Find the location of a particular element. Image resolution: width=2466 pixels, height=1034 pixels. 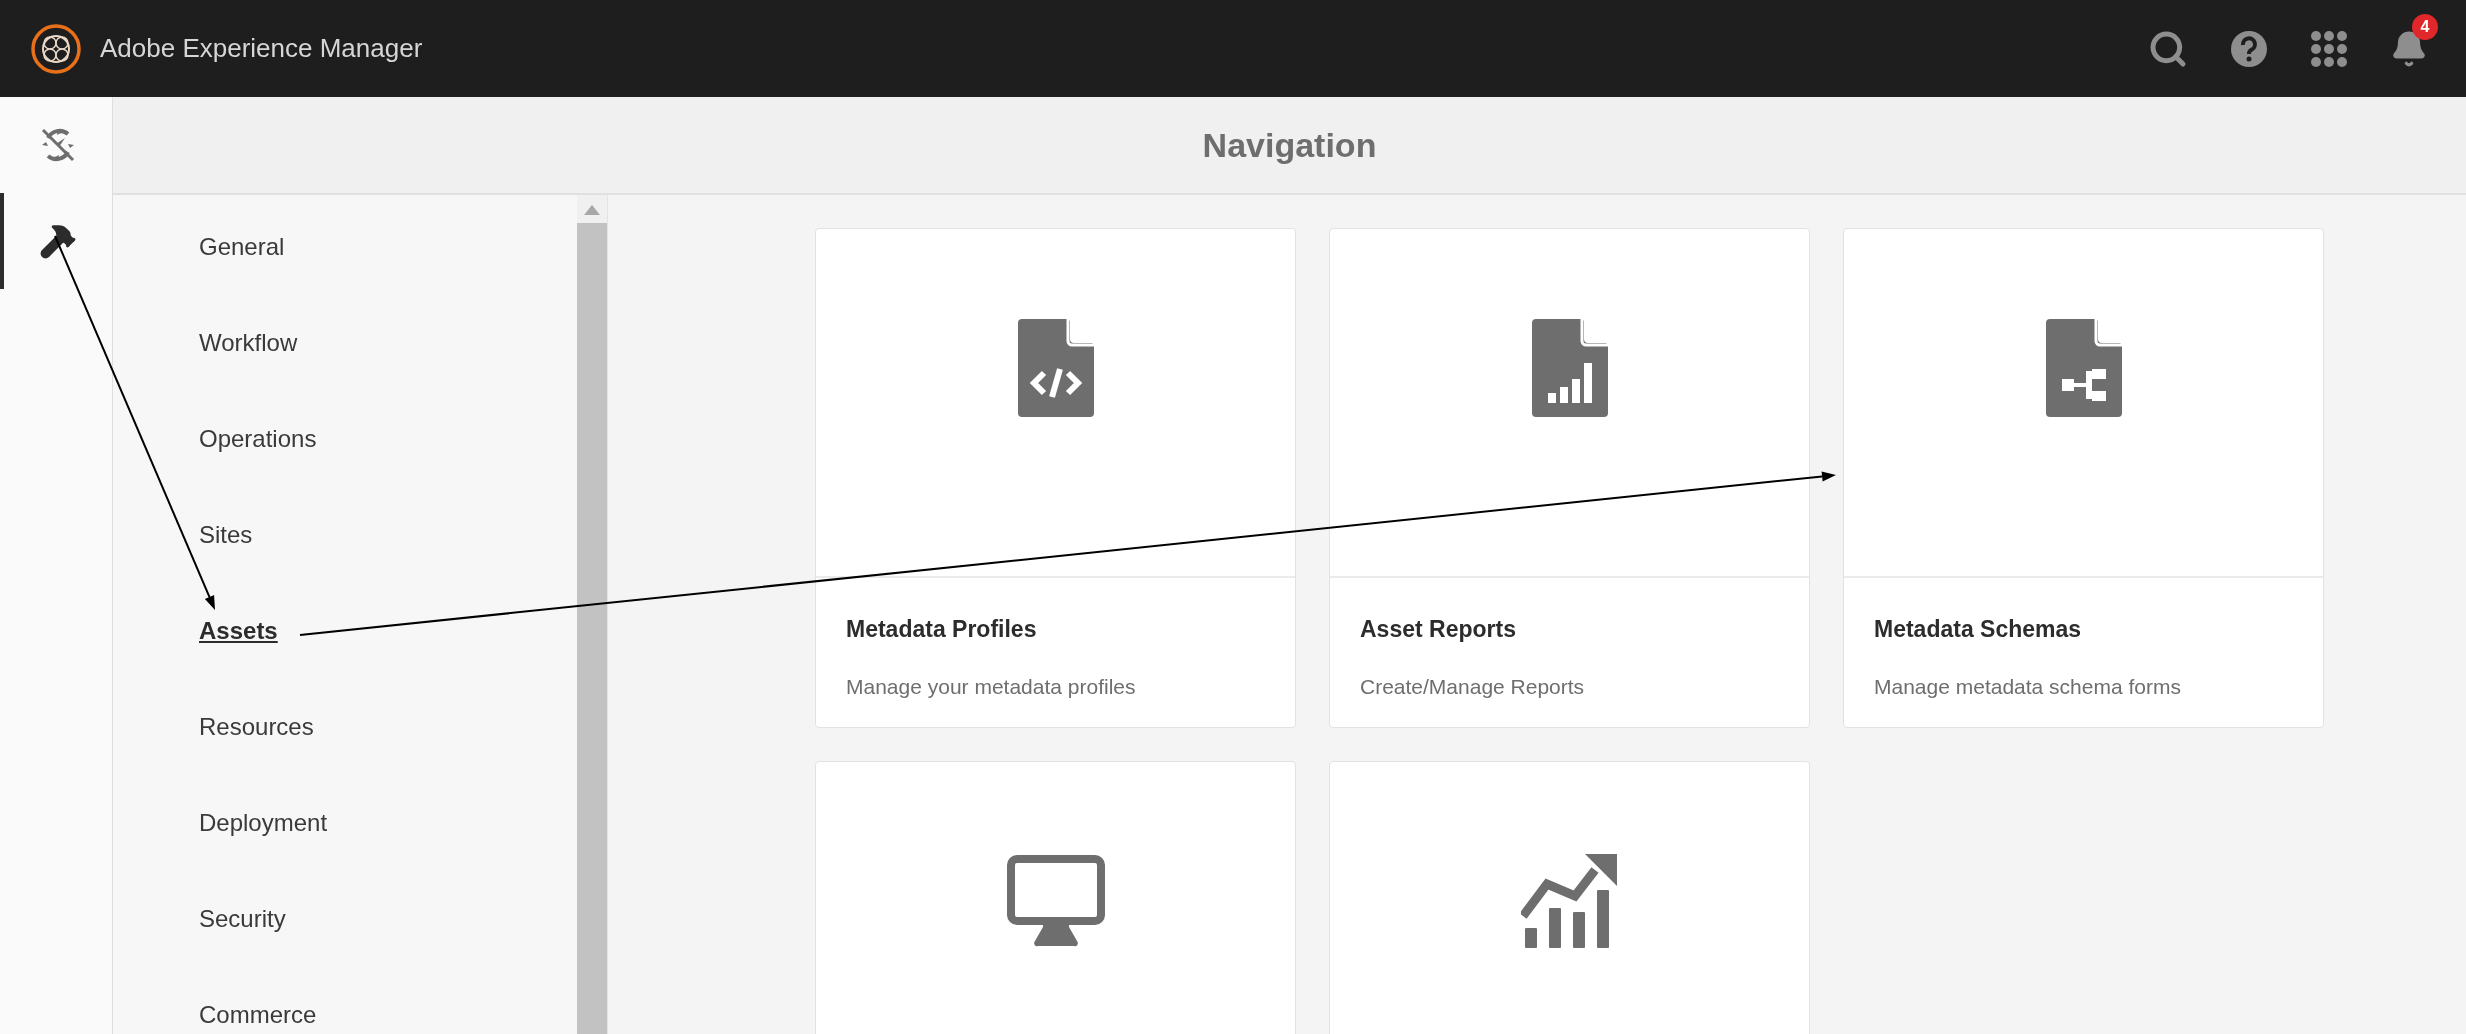

hammer-icon is located at coordinates (58, 241).